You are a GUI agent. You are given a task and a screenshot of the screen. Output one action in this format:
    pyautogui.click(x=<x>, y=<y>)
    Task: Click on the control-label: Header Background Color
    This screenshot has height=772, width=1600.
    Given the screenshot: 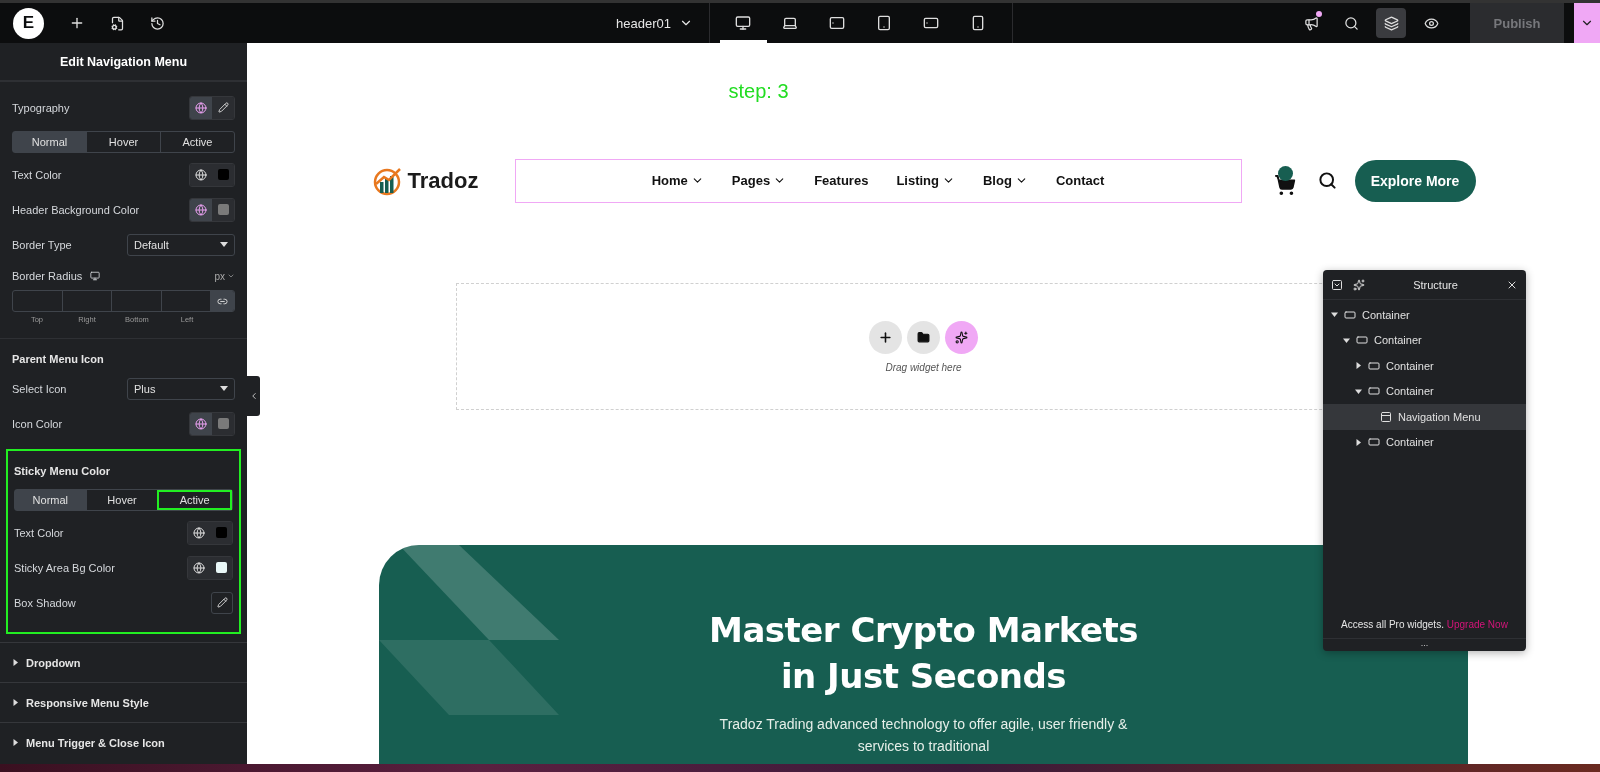 What is the action you would take?
    pyautogui.click(x=76, y=209)
    